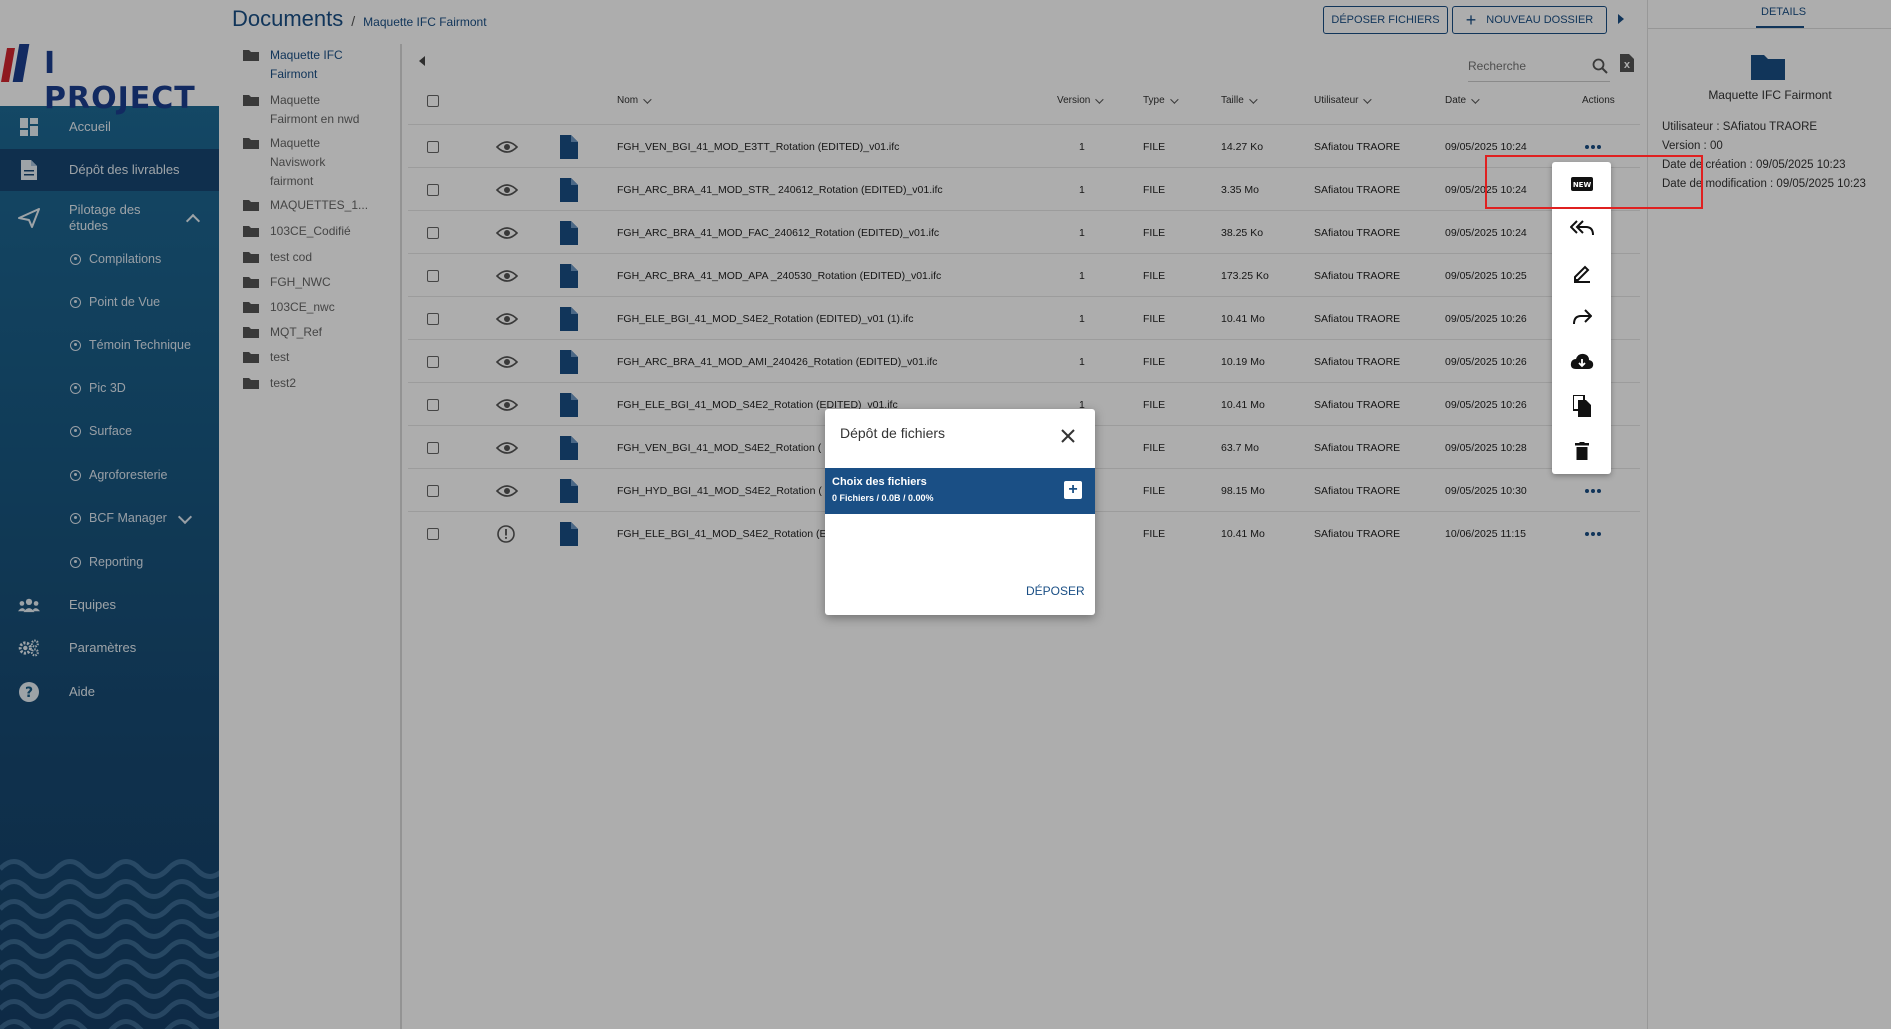 The height and width of the screenshot is (1029, 1891). What do you see at coordinates (1055, 591) in the screenshot?
I see `deposit-button: DÉPOSER` at bounding box center [1055, 591].